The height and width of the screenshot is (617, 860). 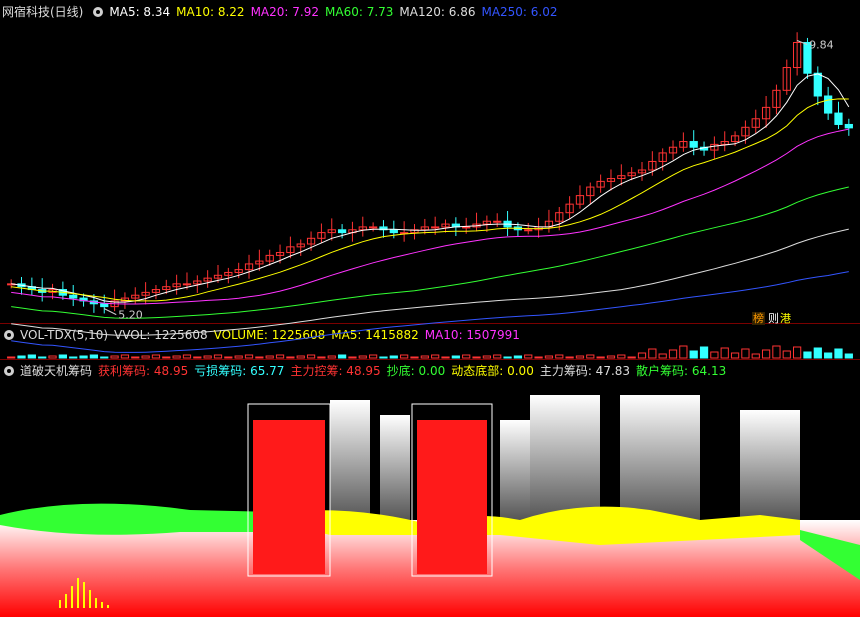 What do you see at coordinates (821, 44) in the screenshot?
I see `high-marker-label: 9.84` at bounding box center [821, 44].